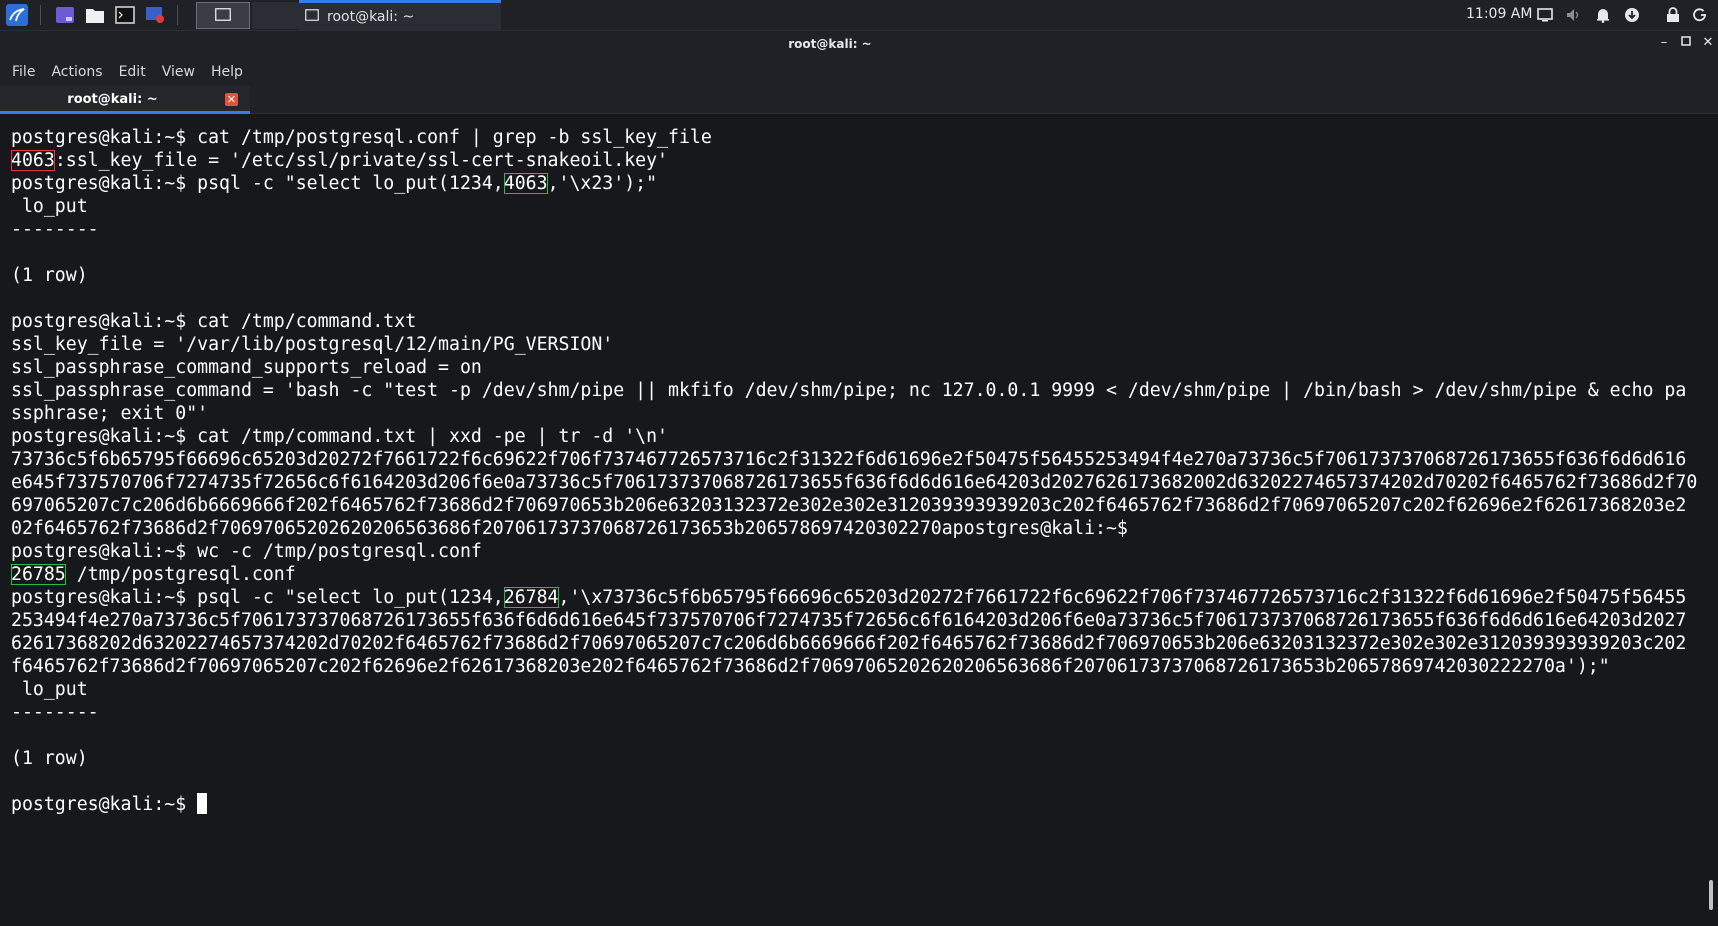 This screenshot has height=926, width=1718. I want to click on tab-close-icon: ✕, so click(231, 99).